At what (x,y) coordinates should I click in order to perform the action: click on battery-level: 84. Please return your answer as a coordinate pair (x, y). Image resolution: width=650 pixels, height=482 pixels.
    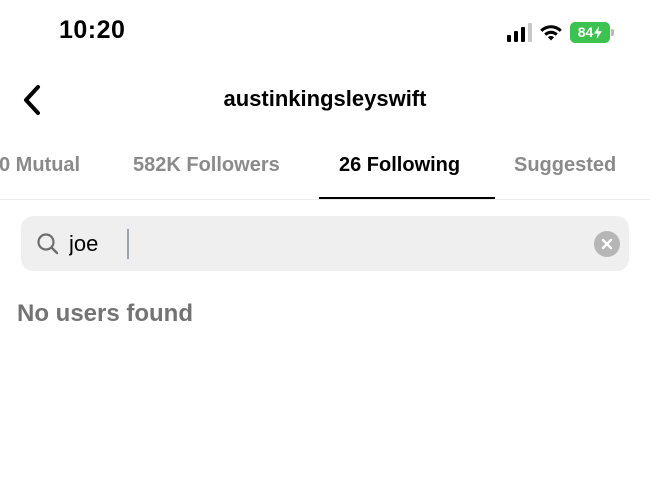
    Looking at the image, I should click on (585, 32).